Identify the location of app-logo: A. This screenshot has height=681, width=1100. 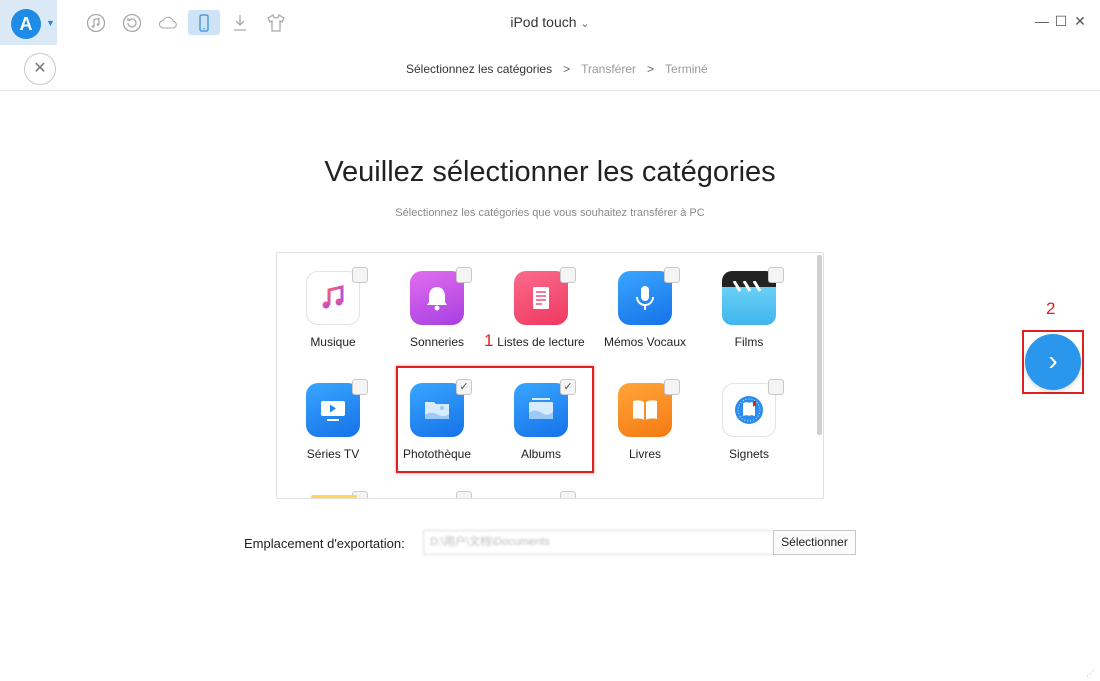
(26, 24).